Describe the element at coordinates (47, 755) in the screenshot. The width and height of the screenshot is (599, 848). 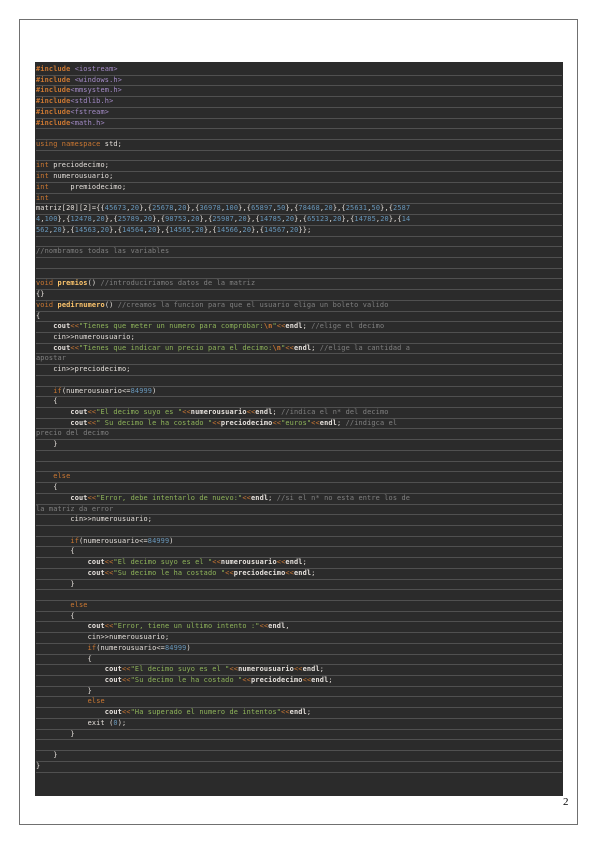
I see `code-token: }` at that location.